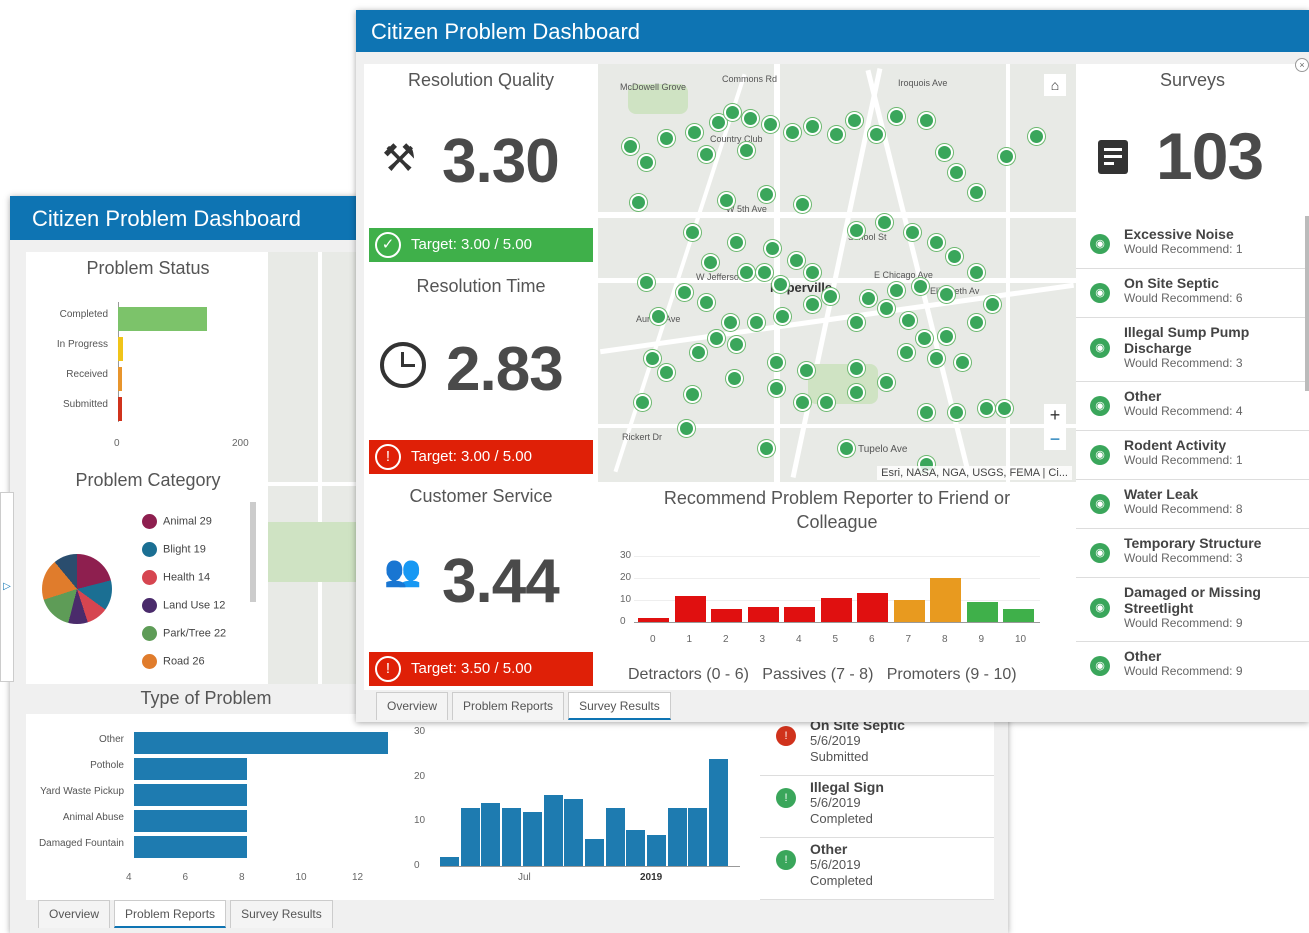 This screenshot has height=933, width=1309. What do you see at coordinates (877, 869) in the screenshot?
I see `report-item: ! Other 5/6/2019 Completed` at bounding box center [877, 869].